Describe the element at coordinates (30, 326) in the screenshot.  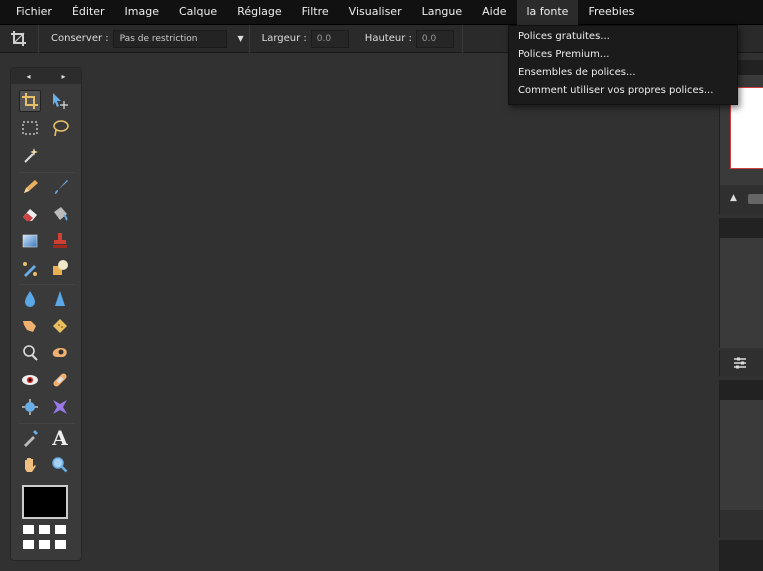
I see `smudge-icon` at that location.